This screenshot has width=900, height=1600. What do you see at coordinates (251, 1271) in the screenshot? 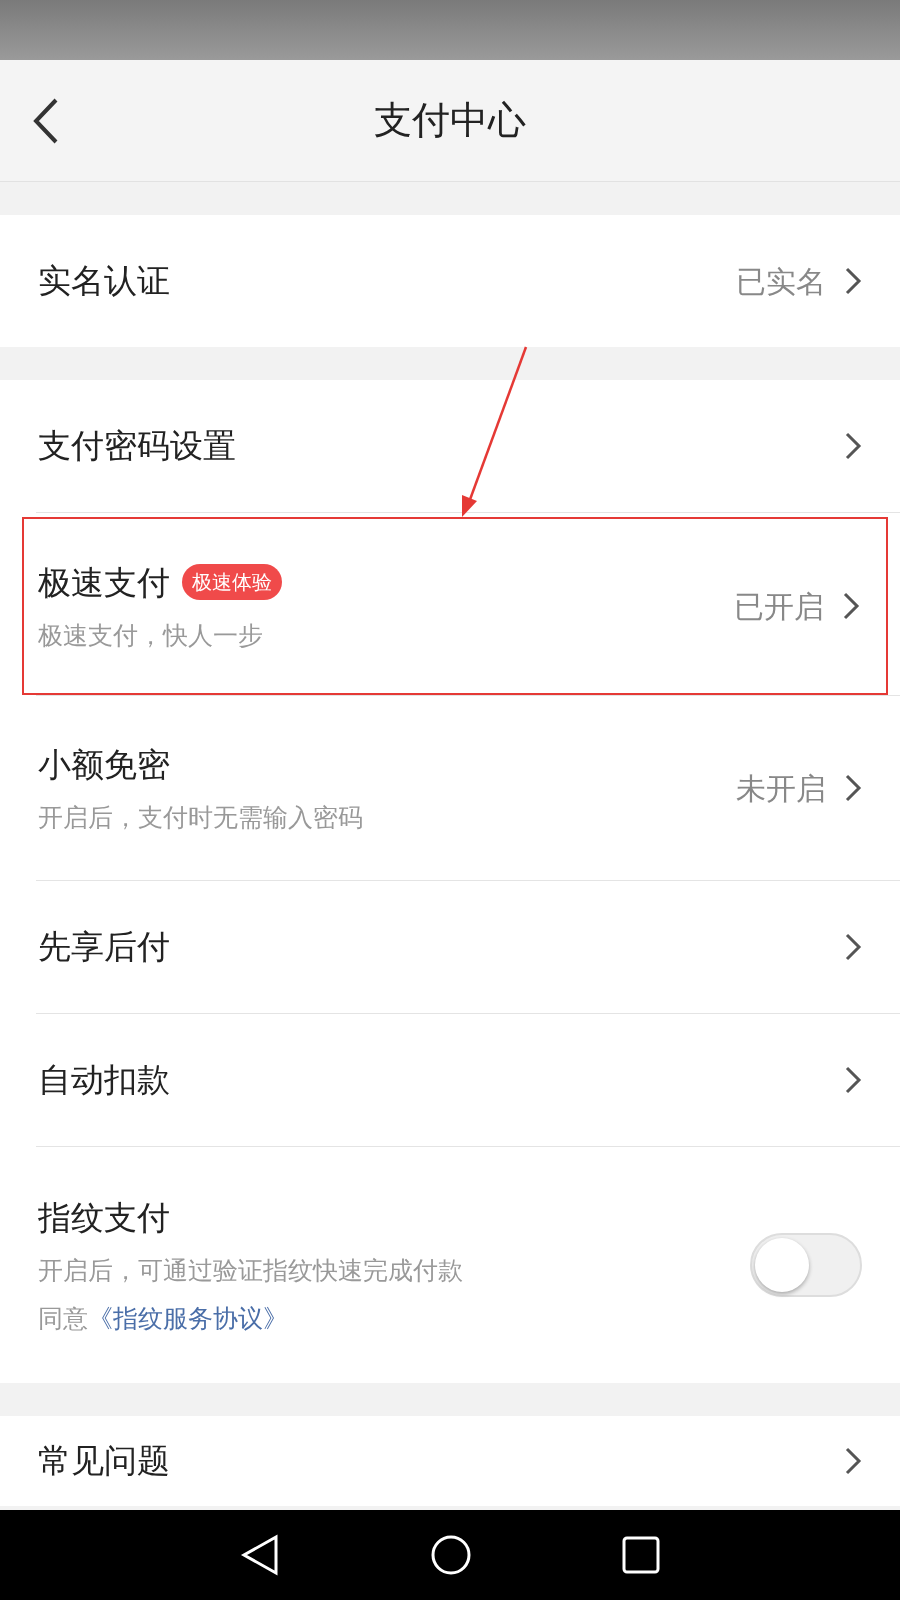
I see `row-subtitle: 开启后，可通过验证指纹快速完成付款` at bounding box center [251, 1271].